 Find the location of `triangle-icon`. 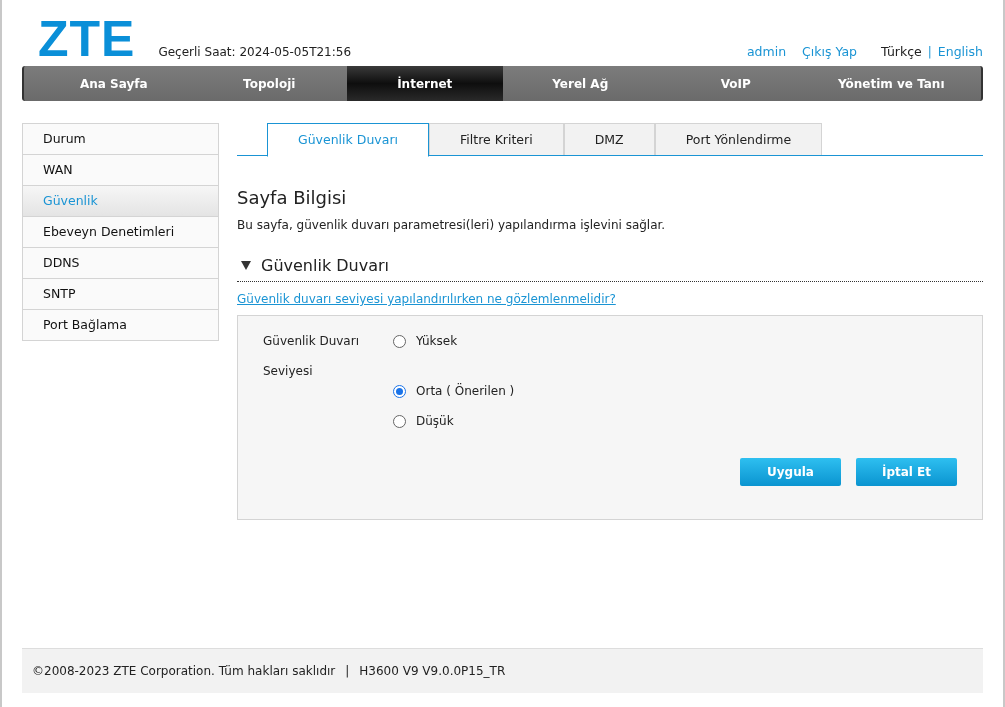

triangle-icon is located at coordinates (246, 265).